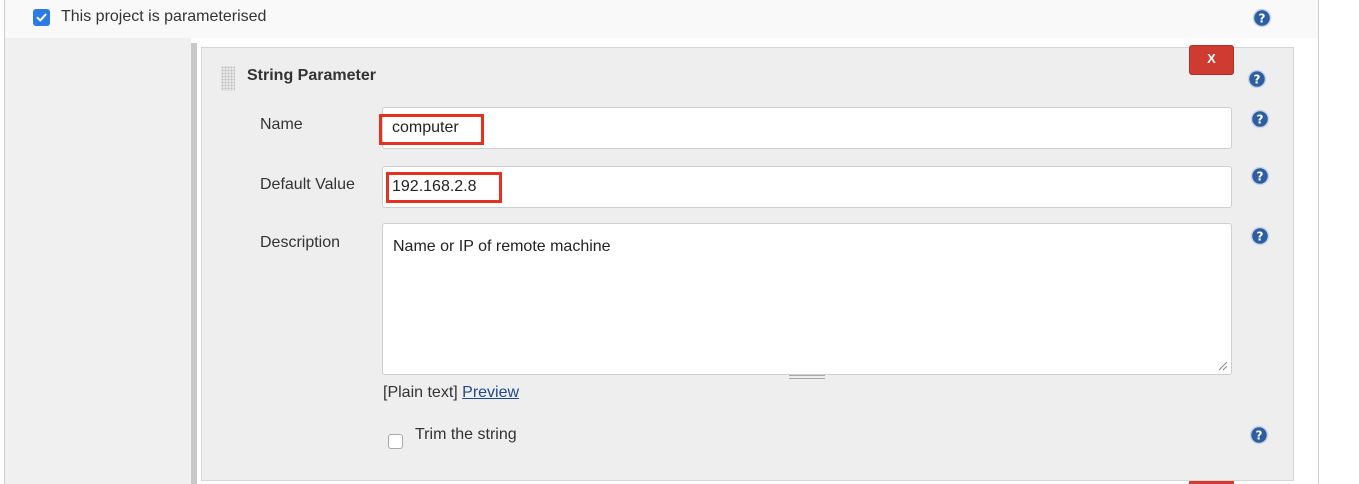 Image resolution: width=1359 pixels, height=484 pixels. I want to click on description-value: Name or IP of remote machine, so click(502, 246).